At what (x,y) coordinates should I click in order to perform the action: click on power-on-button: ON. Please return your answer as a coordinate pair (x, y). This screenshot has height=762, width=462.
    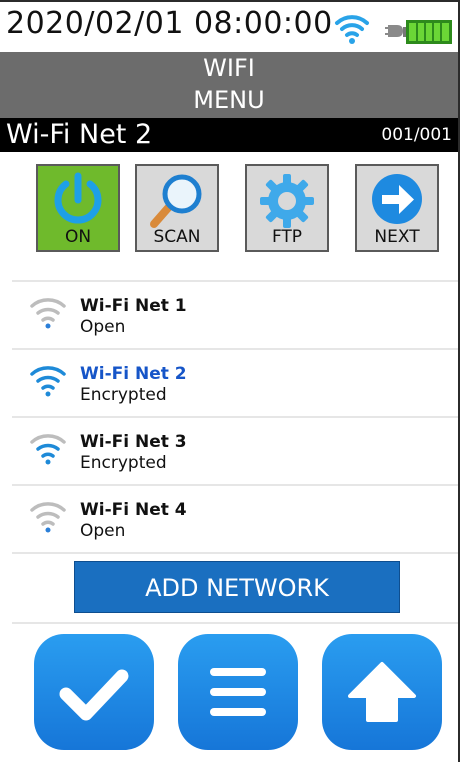
    Looking at the image, I should click on (78, 208).